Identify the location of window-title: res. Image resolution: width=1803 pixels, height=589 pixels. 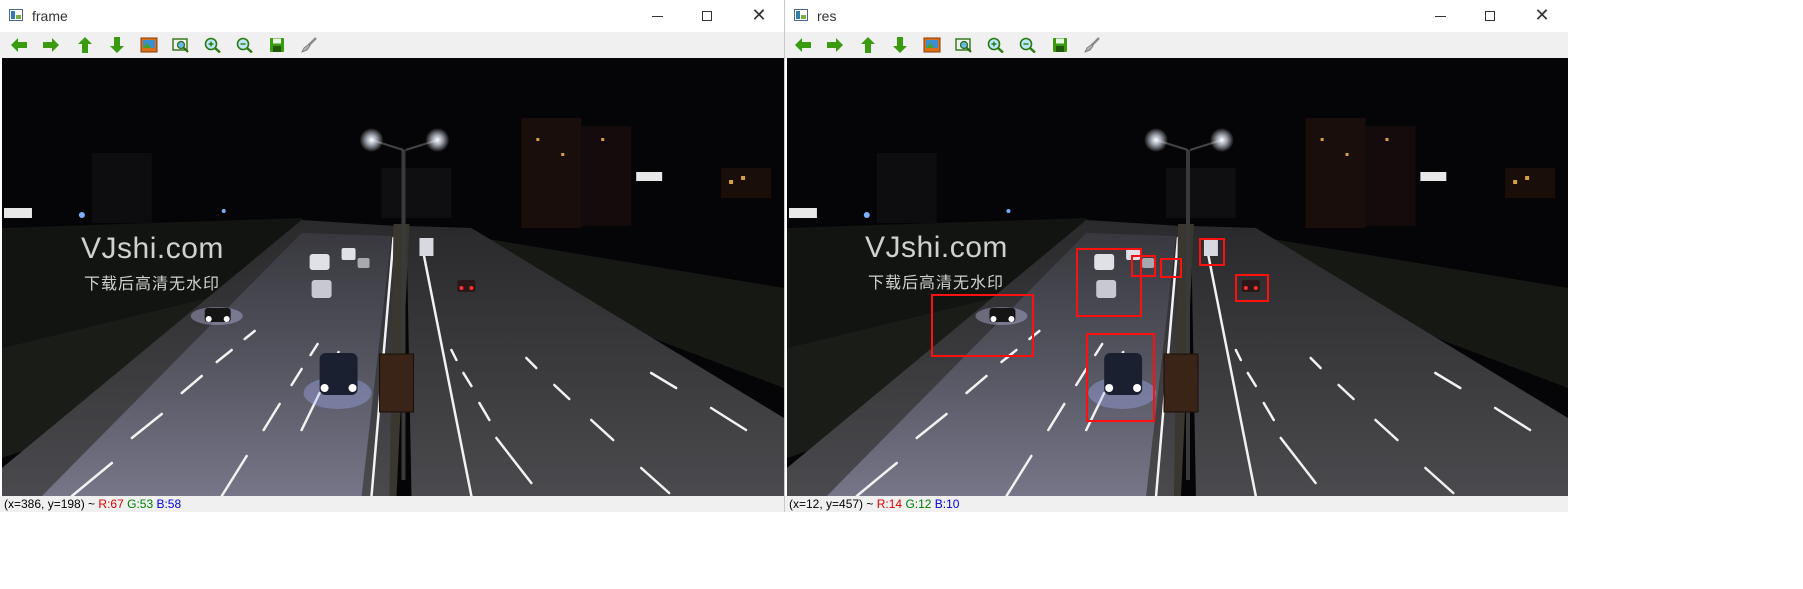
(827, 16).